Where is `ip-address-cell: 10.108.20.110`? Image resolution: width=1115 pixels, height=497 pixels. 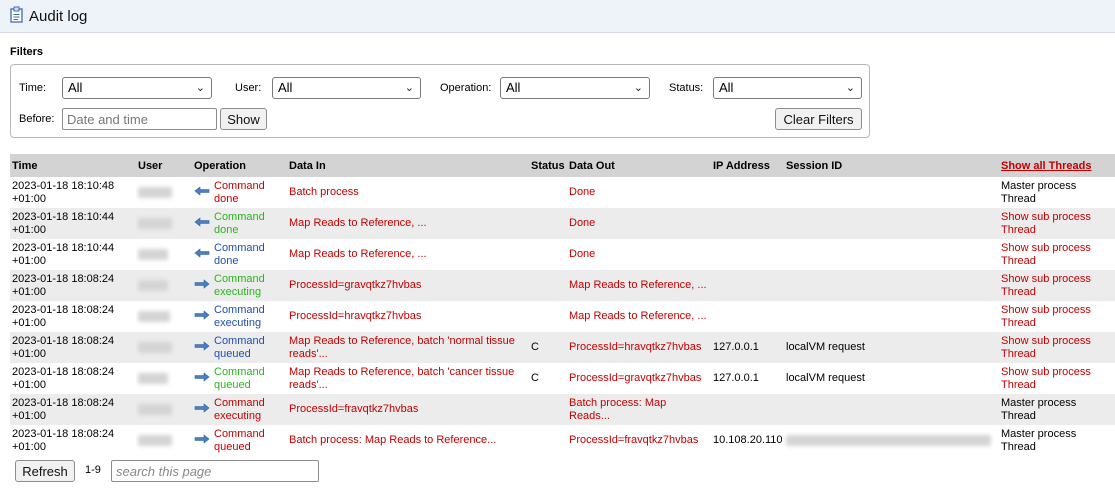
ip-address-cell: 10.108.20.110 is located at coordinates (748, 440).